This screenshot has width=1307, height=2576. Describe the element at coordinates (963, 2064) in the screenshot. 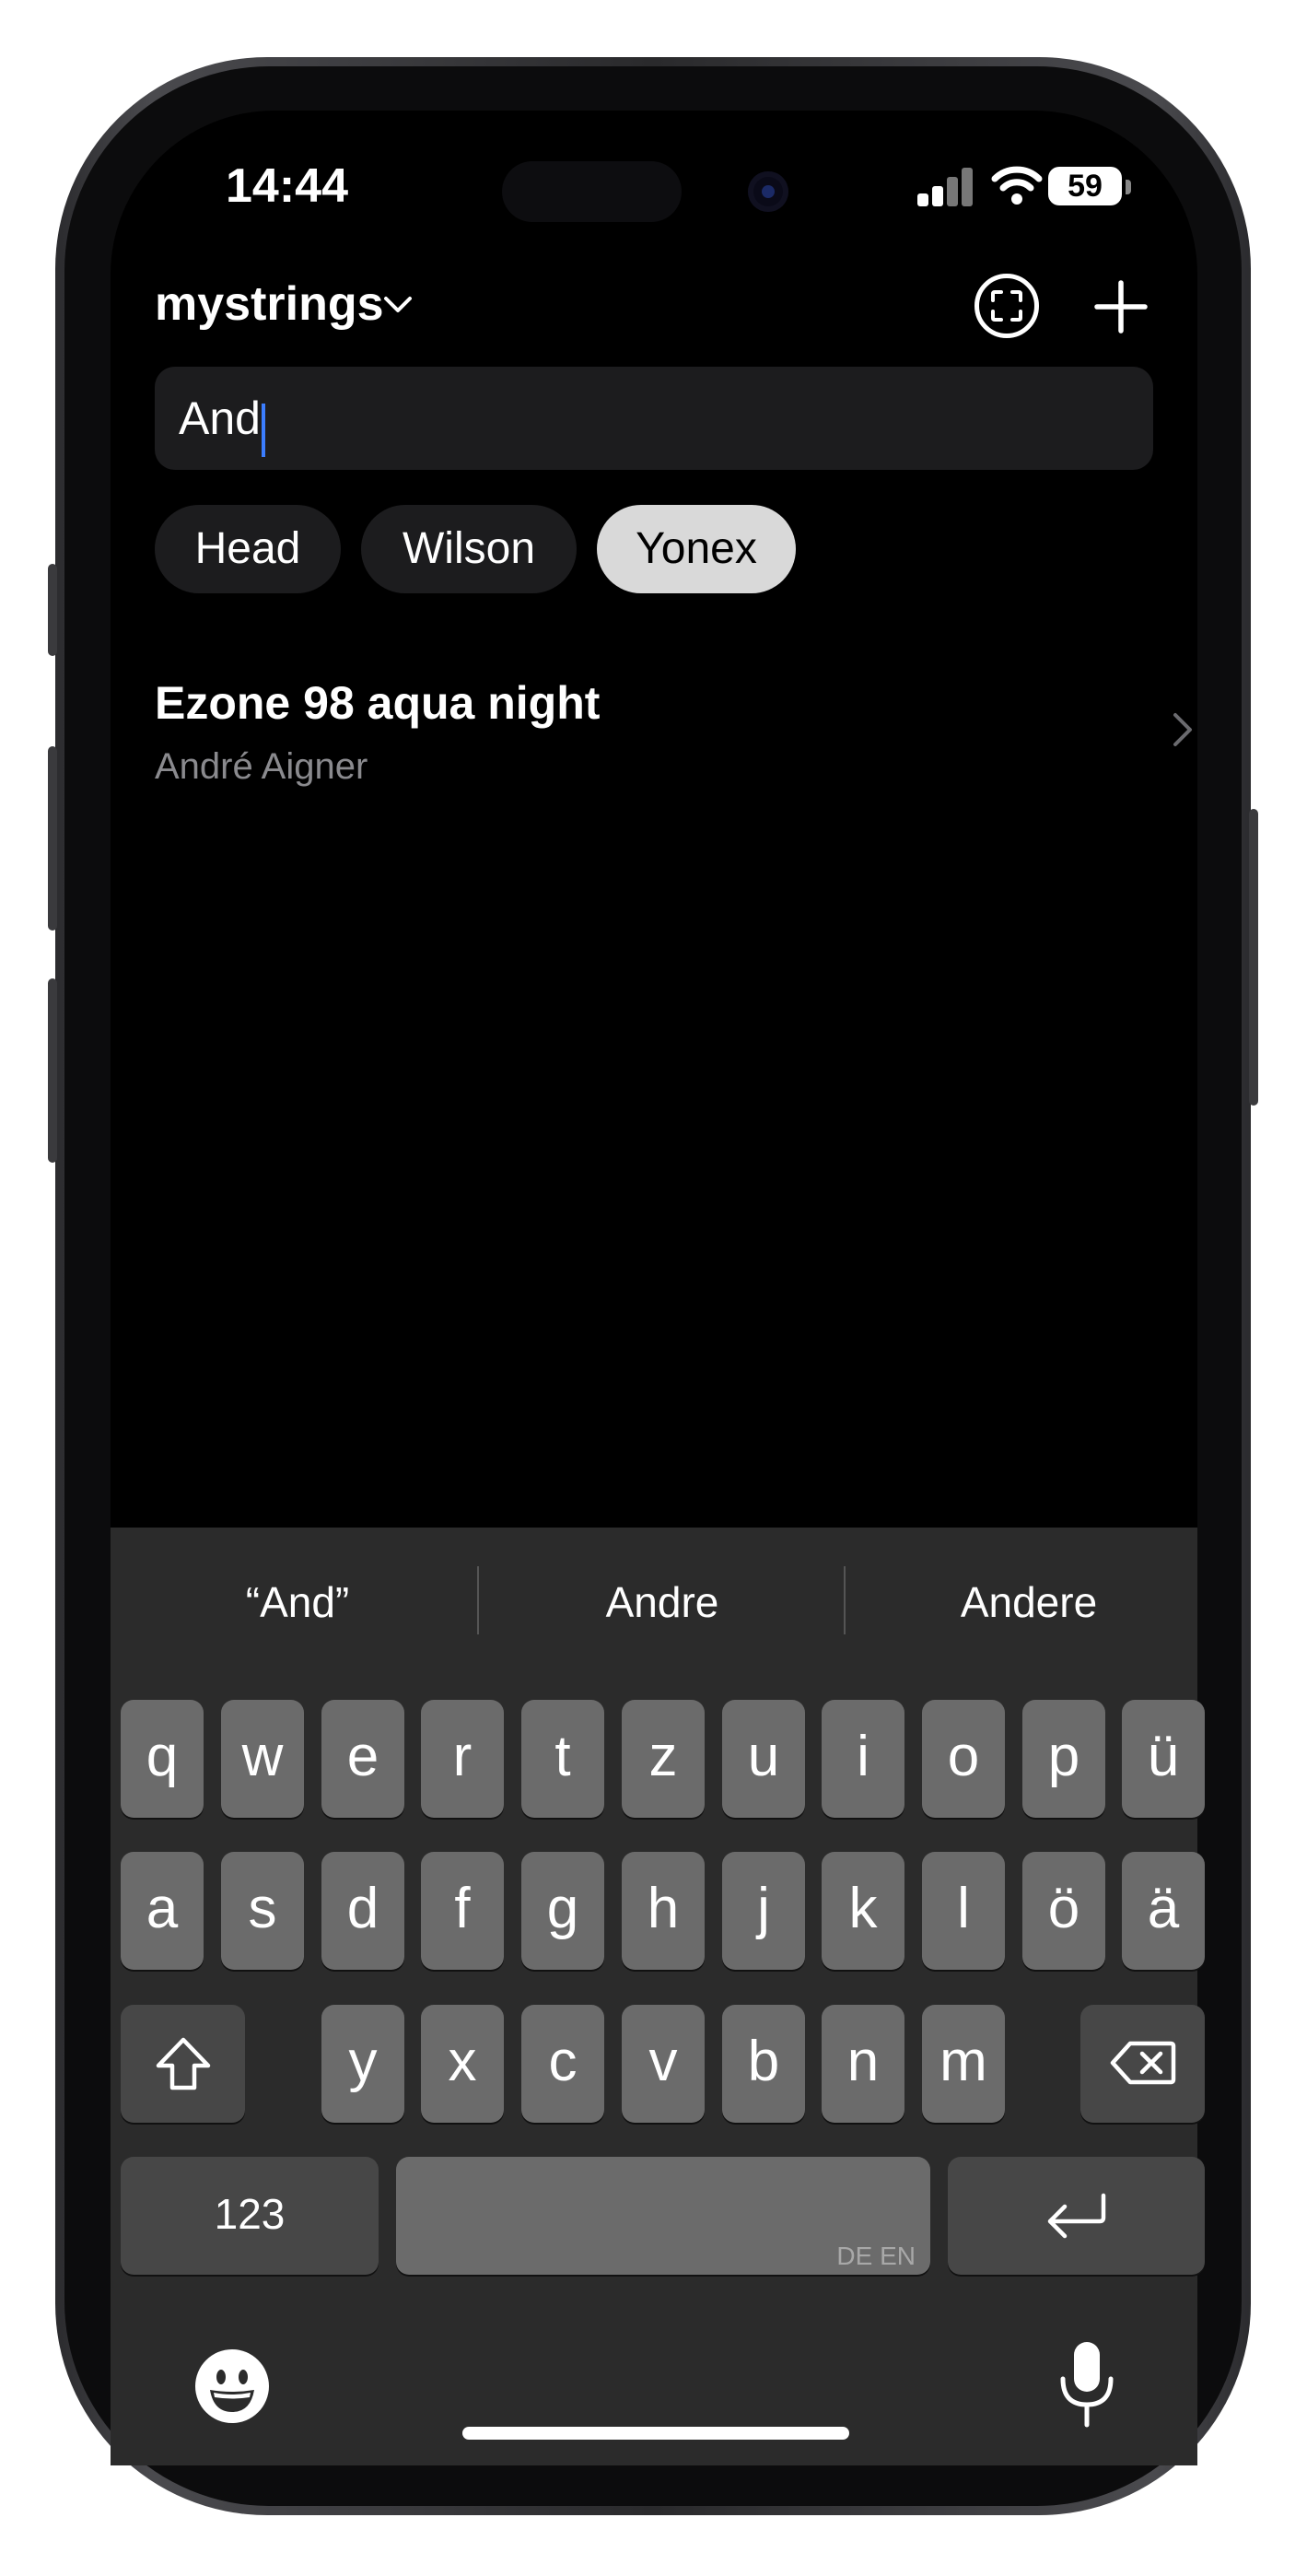

I see `key-m: m` at that location.